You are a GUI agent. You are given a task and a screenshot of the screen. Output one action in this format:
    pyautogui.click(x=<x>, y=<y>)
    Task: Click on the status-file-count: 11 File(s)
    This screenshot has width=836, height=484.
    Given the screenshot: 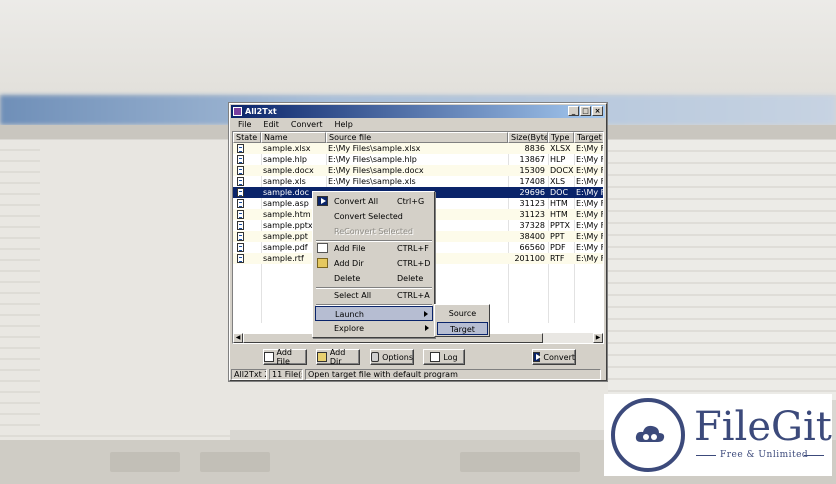 What is the action you would take?
    pyautogui.click(x=286, y=374)
    